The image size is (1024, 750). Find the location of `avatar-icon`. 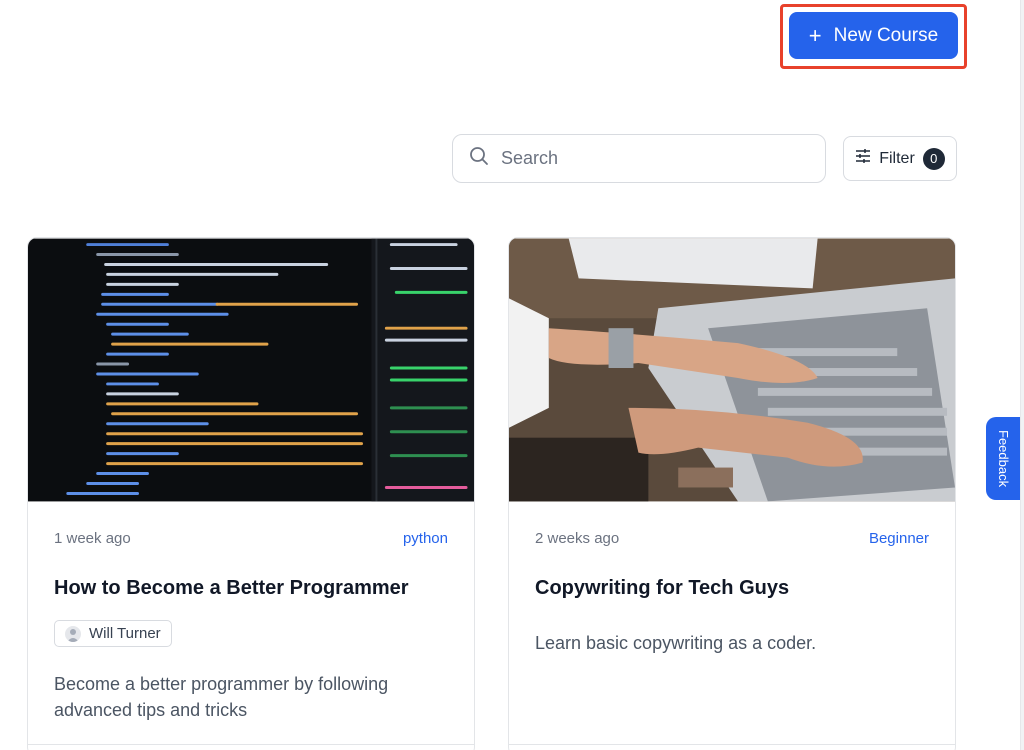

avatar-icon is located at coordinates (73, 633).